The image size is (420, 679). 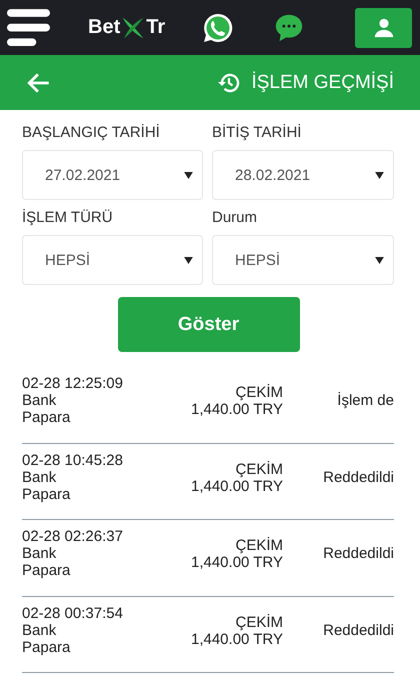 I want to click on menu-icon, so click(x=28, y=27).